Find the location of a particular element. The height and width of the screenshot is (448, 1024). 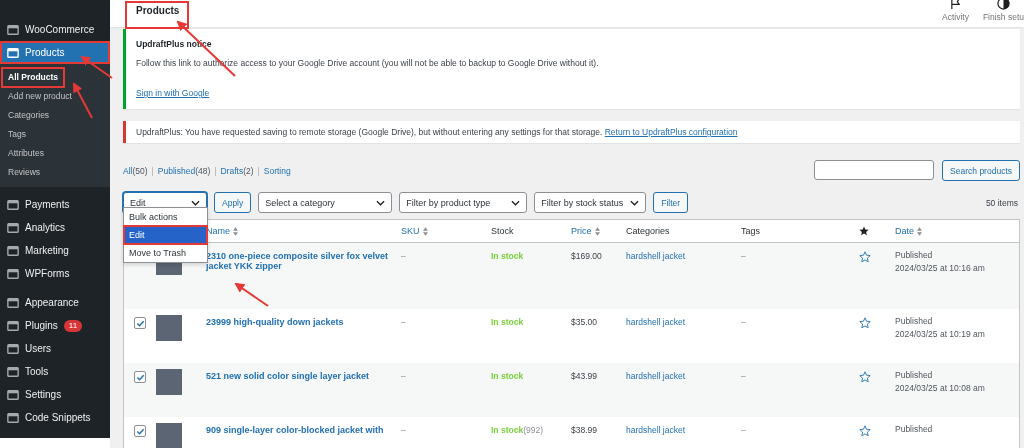

sidebar-item: Code Snippets is located at coordinates (55, 417).